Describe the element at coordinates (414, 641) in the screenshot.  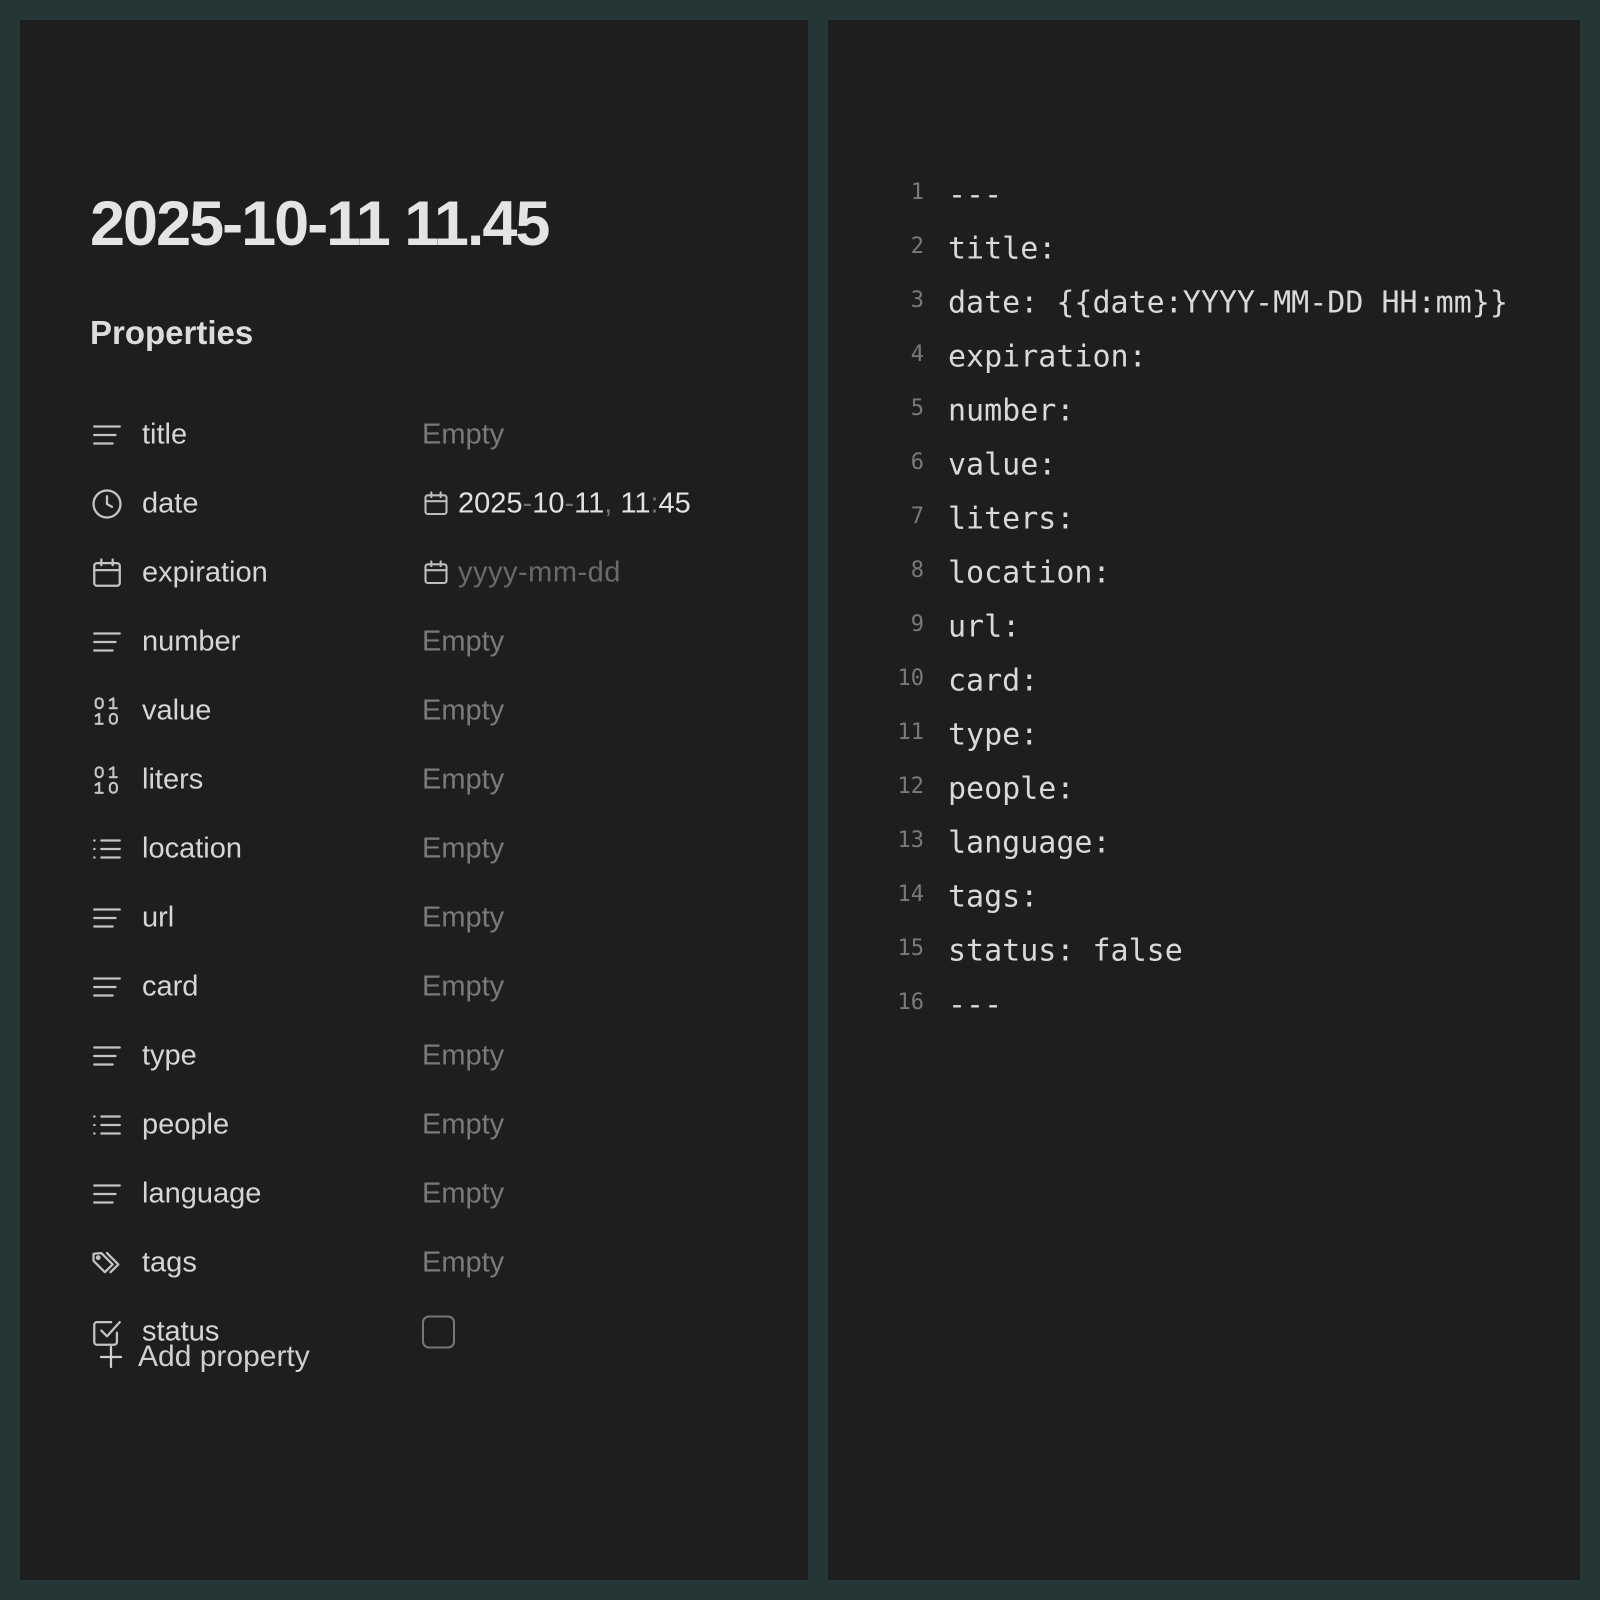
I see `property-row-number: number Empty` at that location.